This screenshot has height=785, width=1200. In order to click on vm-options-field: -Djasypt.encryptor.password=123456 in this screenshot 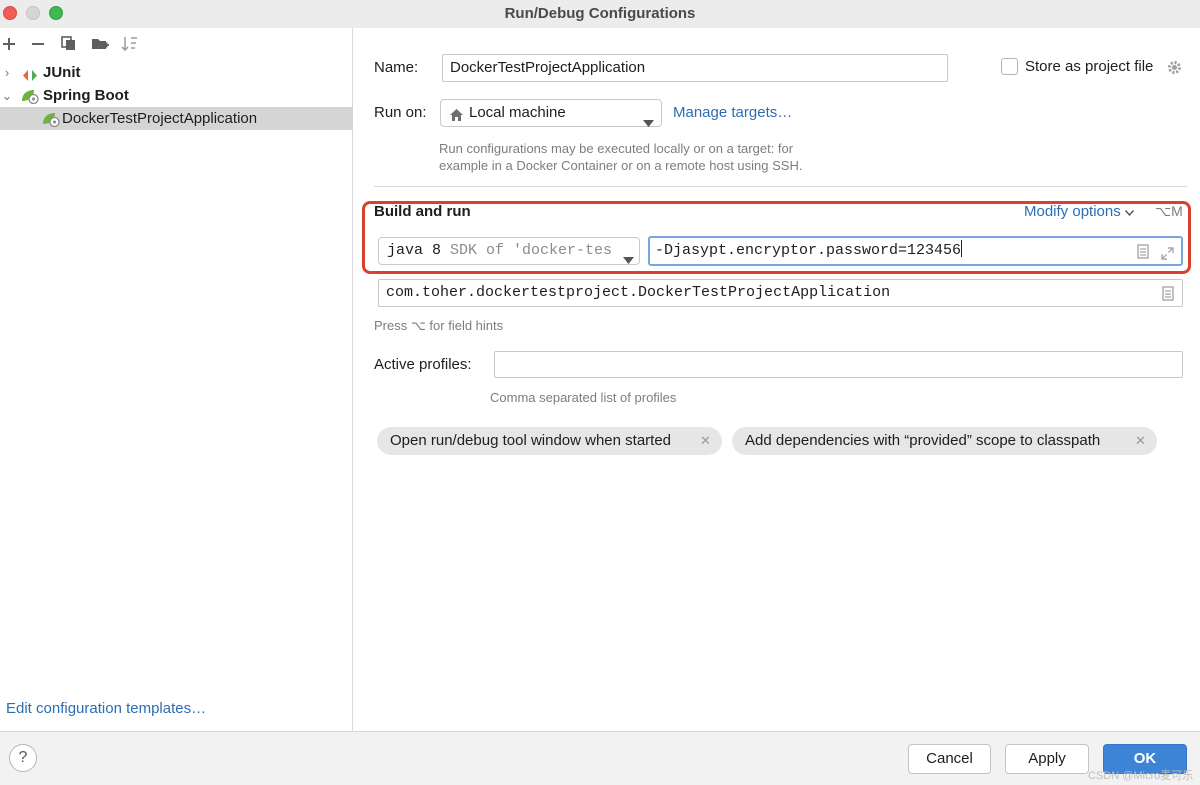, I will do `click(915, 251)`.